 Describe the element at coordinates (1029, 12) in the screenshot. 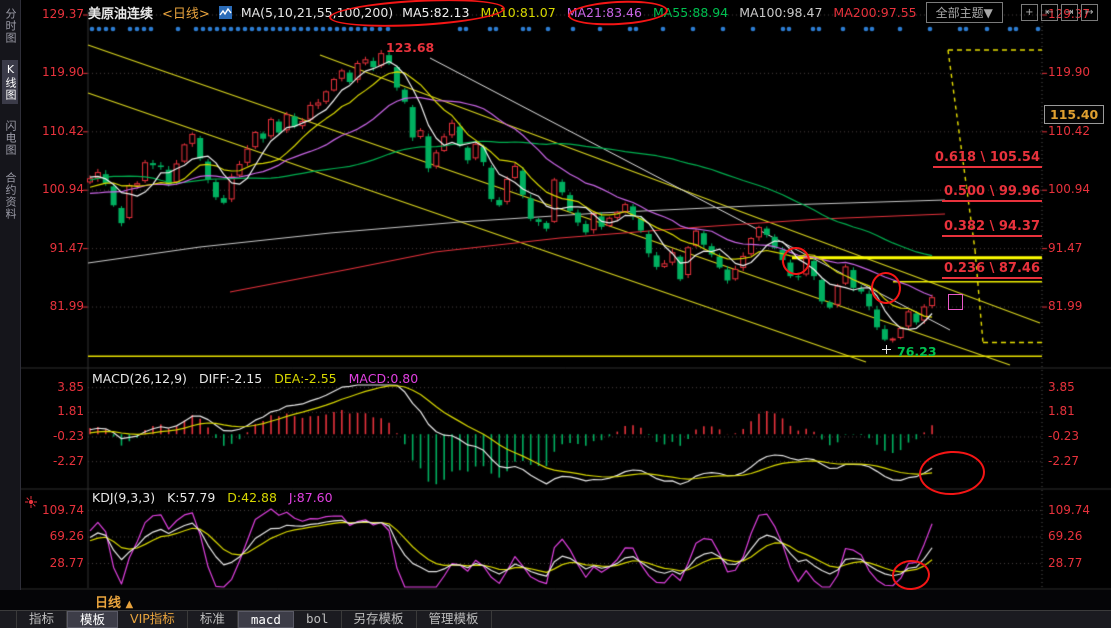

I see `crosshair-icon-button: +` at that location.